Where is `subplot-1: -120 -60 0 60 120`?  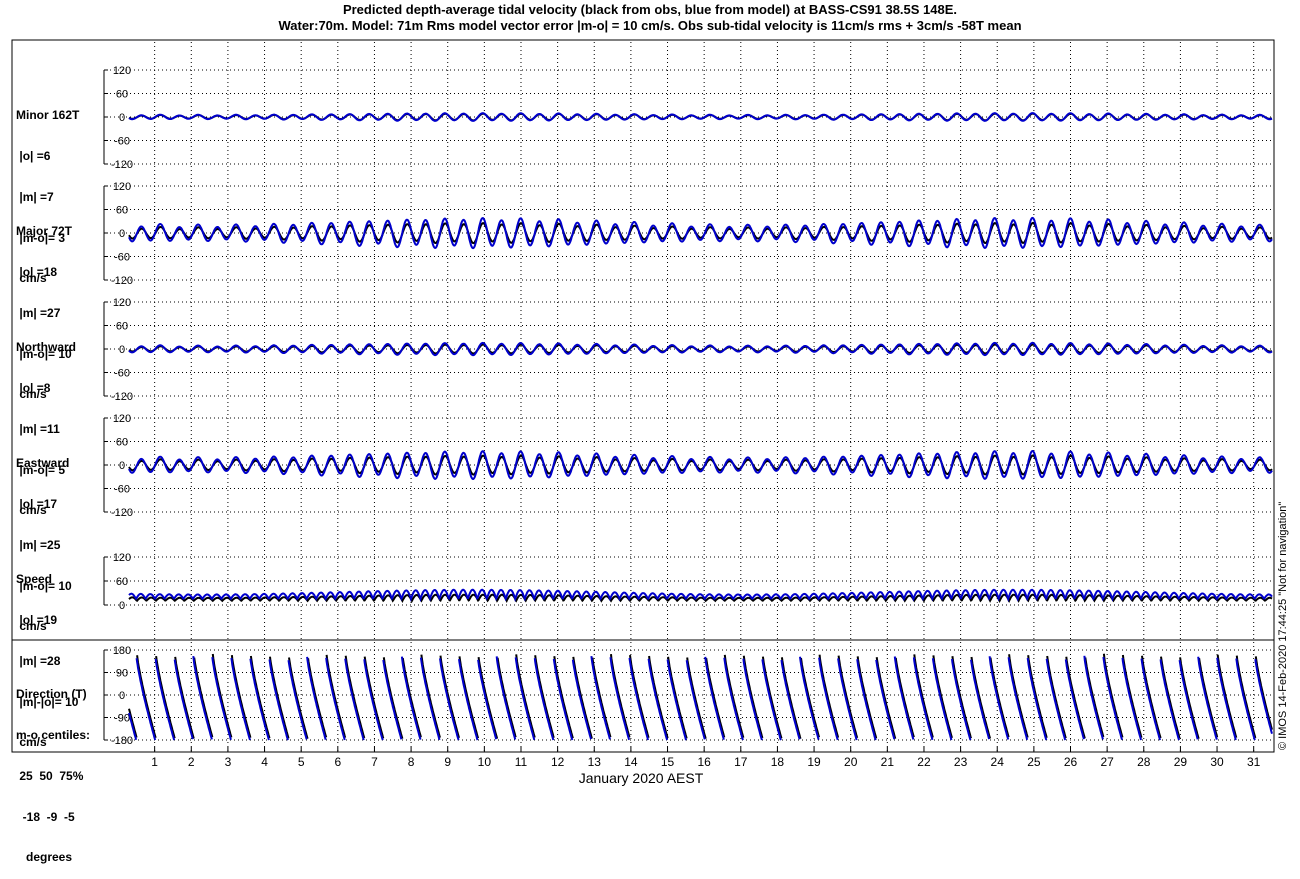
subplot-1: -120 -60 0 60 120 is located at coordinates (688, 118).